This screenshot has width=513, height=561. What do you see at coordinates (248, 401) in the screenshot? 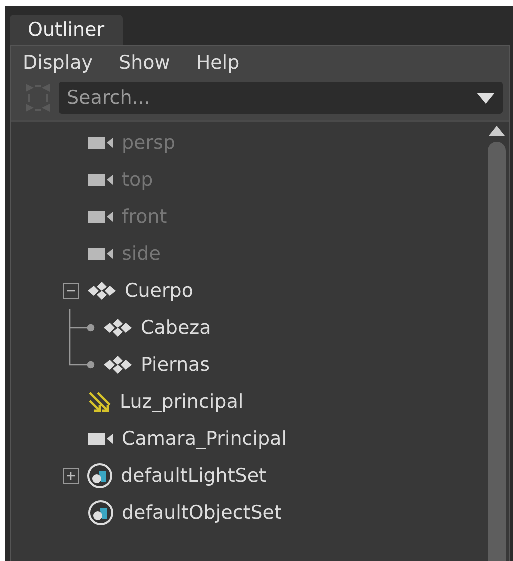
I see `outliner-item: Luz_principal` at bounding box center [248, 401].